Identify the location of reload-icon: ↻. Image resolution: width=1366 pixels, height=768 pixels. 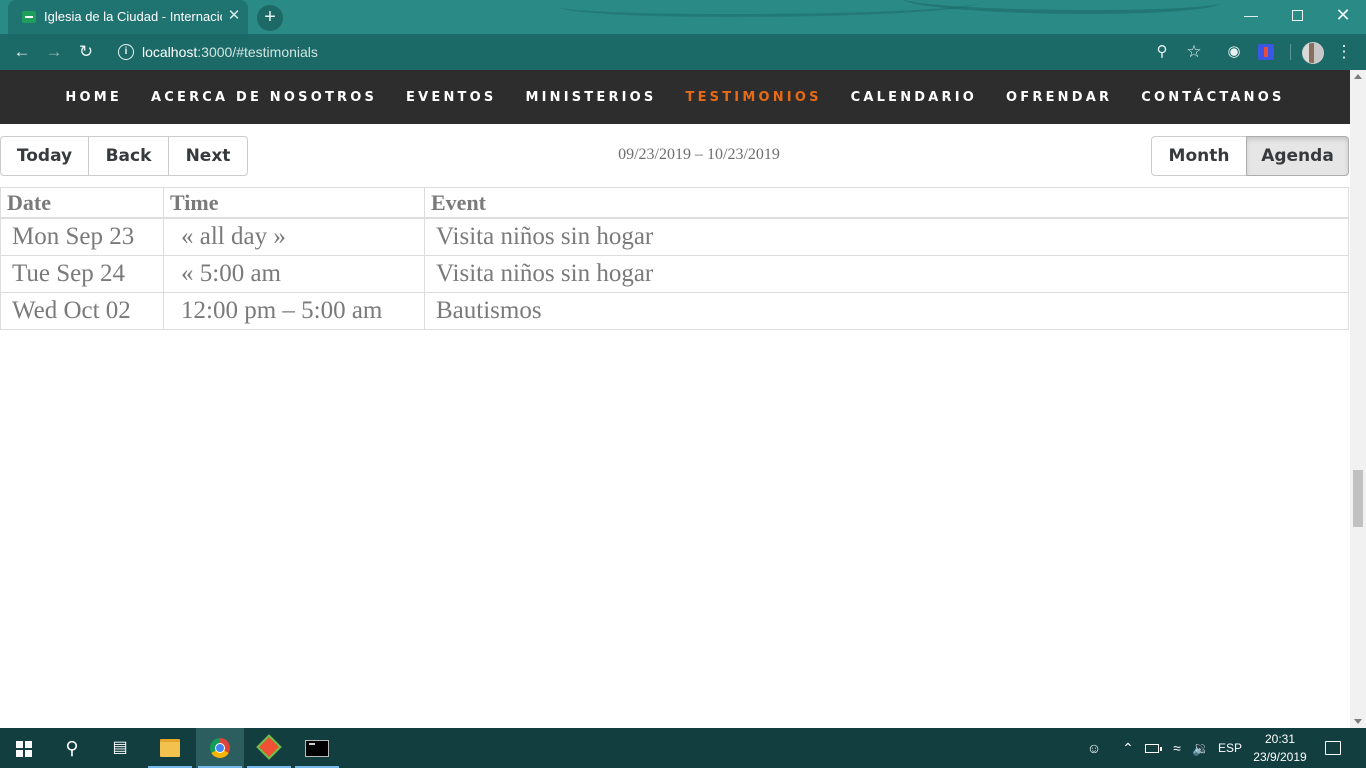
(86, 52).